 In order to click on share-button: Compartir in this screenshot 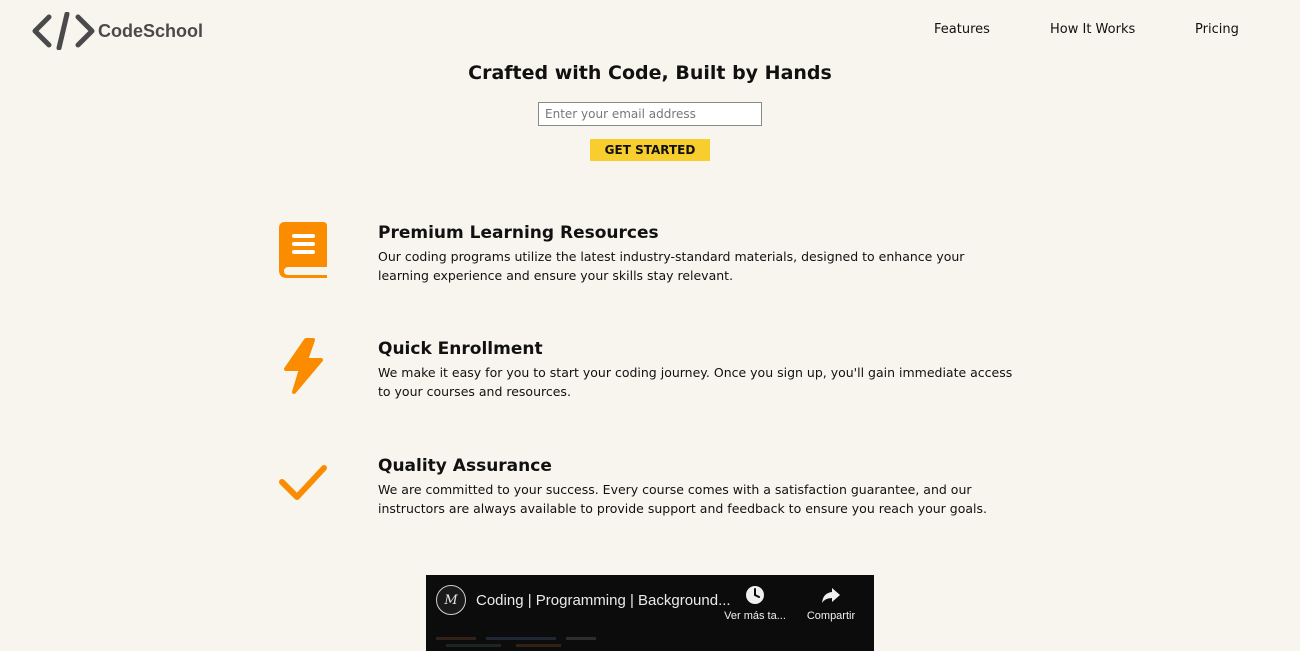, I will do `click(831, 603)`.